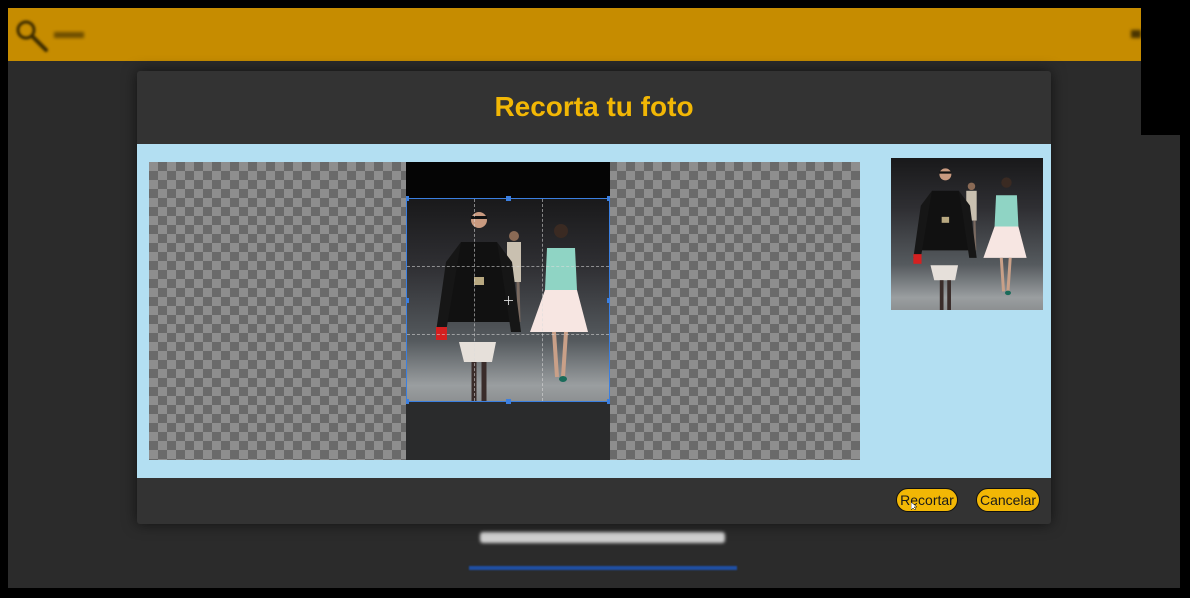 The height and width of the screenshot is (598, 1190). What do you see at coordinates (594, 106) in the screenshot?
I see `dialog-title: Recorta tu foto` at bounding box center [594, 106].